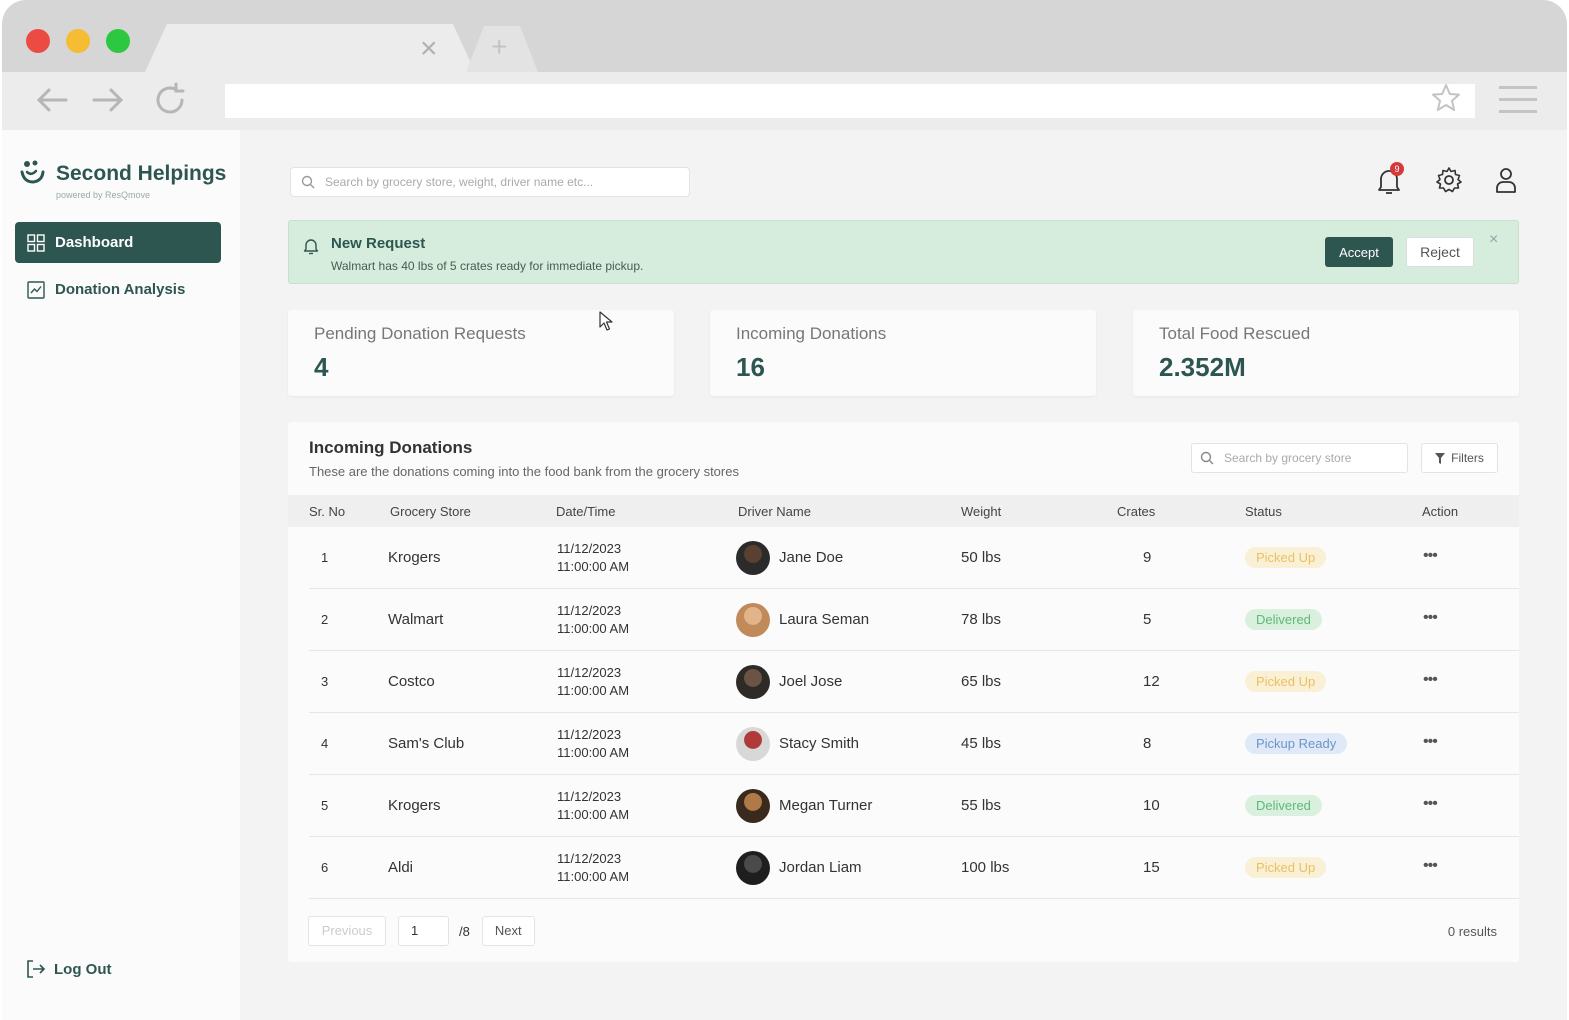 This screenshot has width=1569, height=1020. I want to click on profile-button, so click(1506, 182).